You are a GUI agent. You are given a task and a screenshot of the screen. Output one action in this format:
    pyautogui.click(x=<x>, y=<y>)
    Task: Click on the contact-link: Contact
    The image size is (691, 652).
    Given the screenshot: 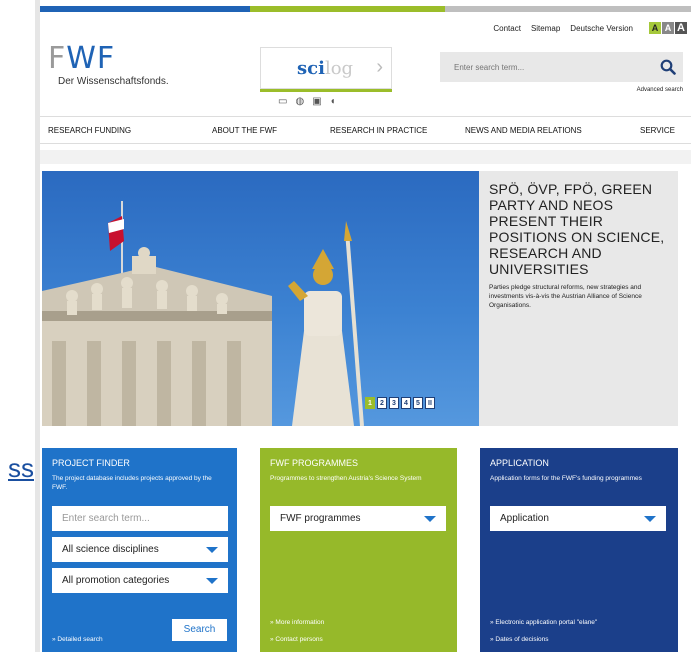 What is the action you would take?
    pyautogui.click(x=507, y=28)
    